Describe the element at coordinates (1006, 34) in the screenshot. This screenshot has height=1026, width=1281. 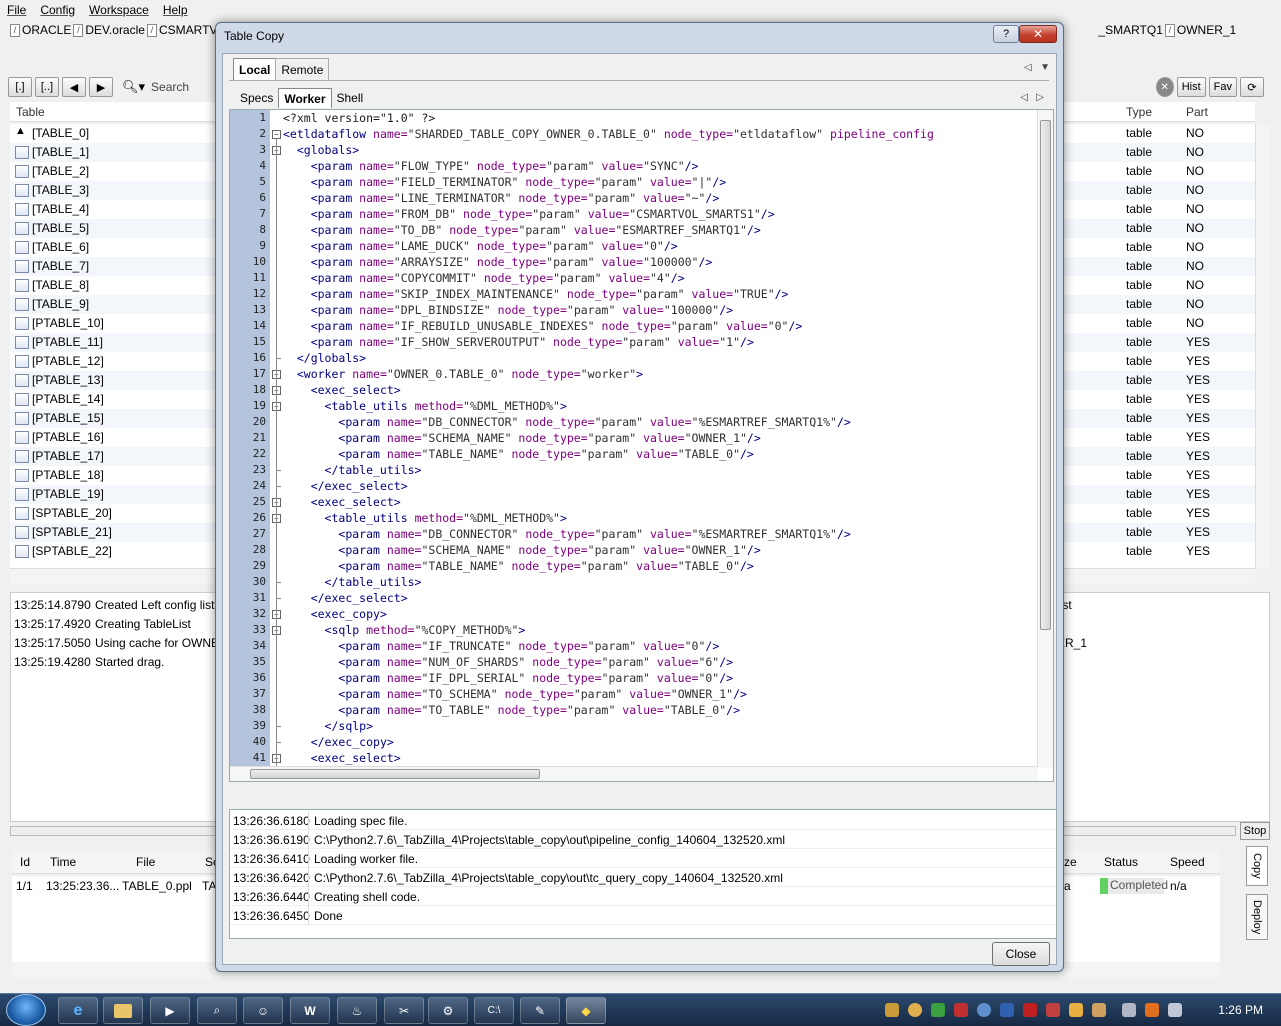
I see `help-button: ?` at that location.